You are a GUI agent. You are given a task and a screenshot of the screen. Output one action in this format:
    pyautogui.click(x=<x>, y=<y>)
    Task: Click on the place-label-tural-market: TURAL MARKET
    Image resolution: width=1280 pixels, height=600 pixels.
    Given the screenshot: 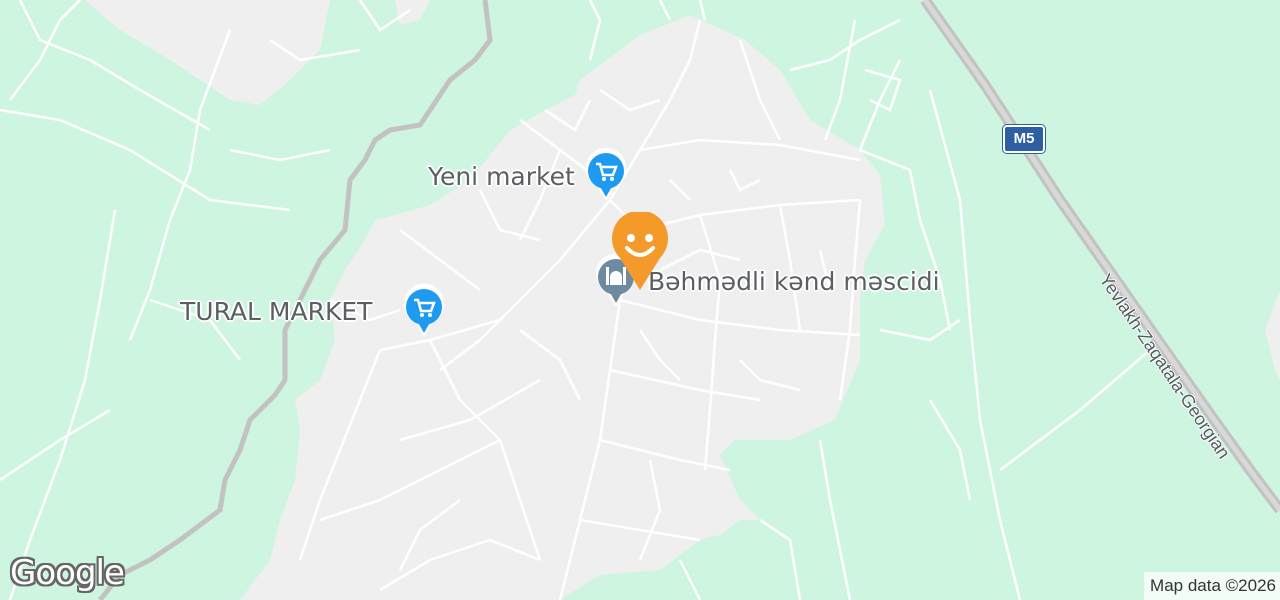 What is the action you would take?
    pyautogui.click(x=276, y=311)
    